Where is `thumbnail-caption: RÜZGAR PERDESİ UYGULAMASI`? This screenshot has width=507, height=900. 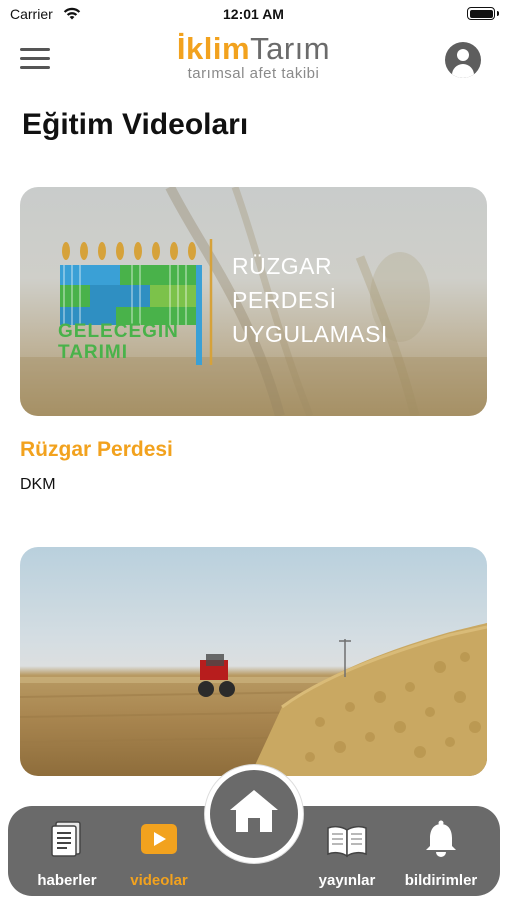 thumbnail-caption: RÜZGAR PERDESİ UYGULAMASI is located at coordinates (310, 300).